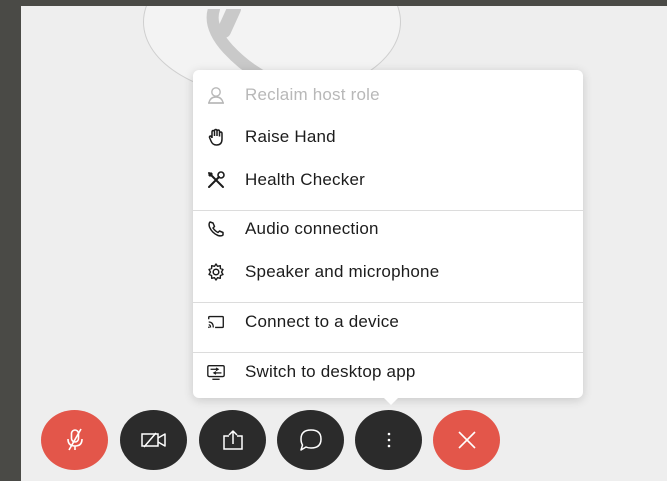 The width and height of the screenshot is (667, 481). I want to click on hand-icon, so click(216, 137).